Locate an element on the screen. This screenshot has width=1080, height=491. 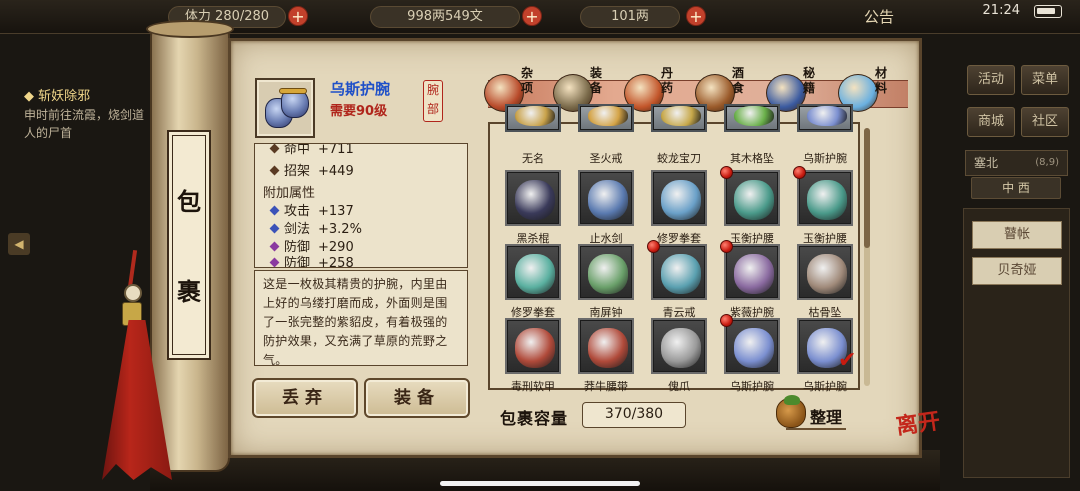
scroll-rod-cap is located at coordinates (190, 29).